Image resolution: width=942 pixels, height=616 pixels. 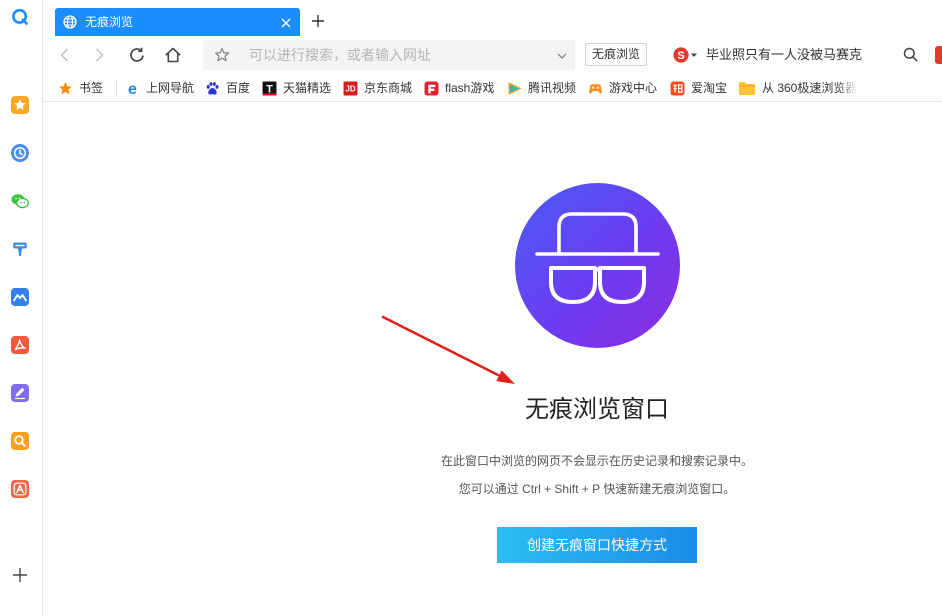 I want to click on home-icon, so click(x=173, y=55).